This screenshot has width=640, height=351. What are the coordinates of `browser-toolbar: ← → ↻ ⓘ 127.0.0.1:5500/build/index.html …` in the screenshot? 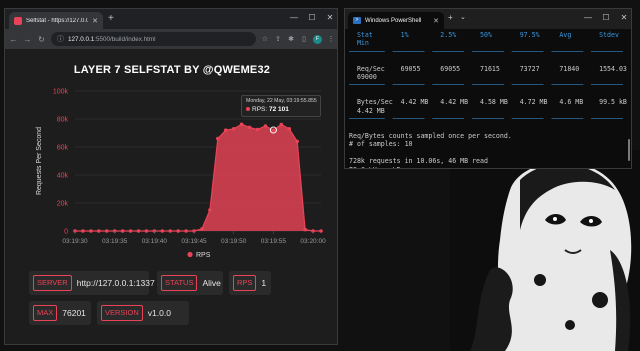 It's located at (171, 39).